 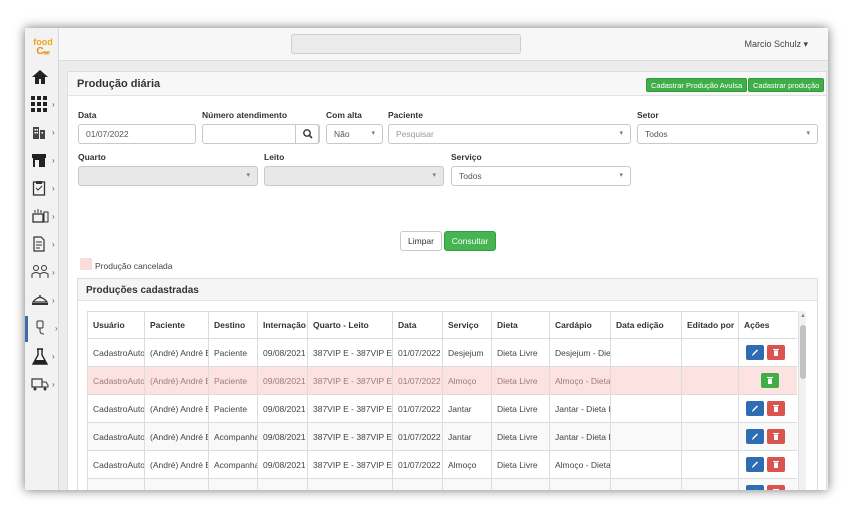 What do you see at coordinates (710, 325) in the screenshot?
I see `col-editado-por: Editado por` at bounding box center [710, 325].